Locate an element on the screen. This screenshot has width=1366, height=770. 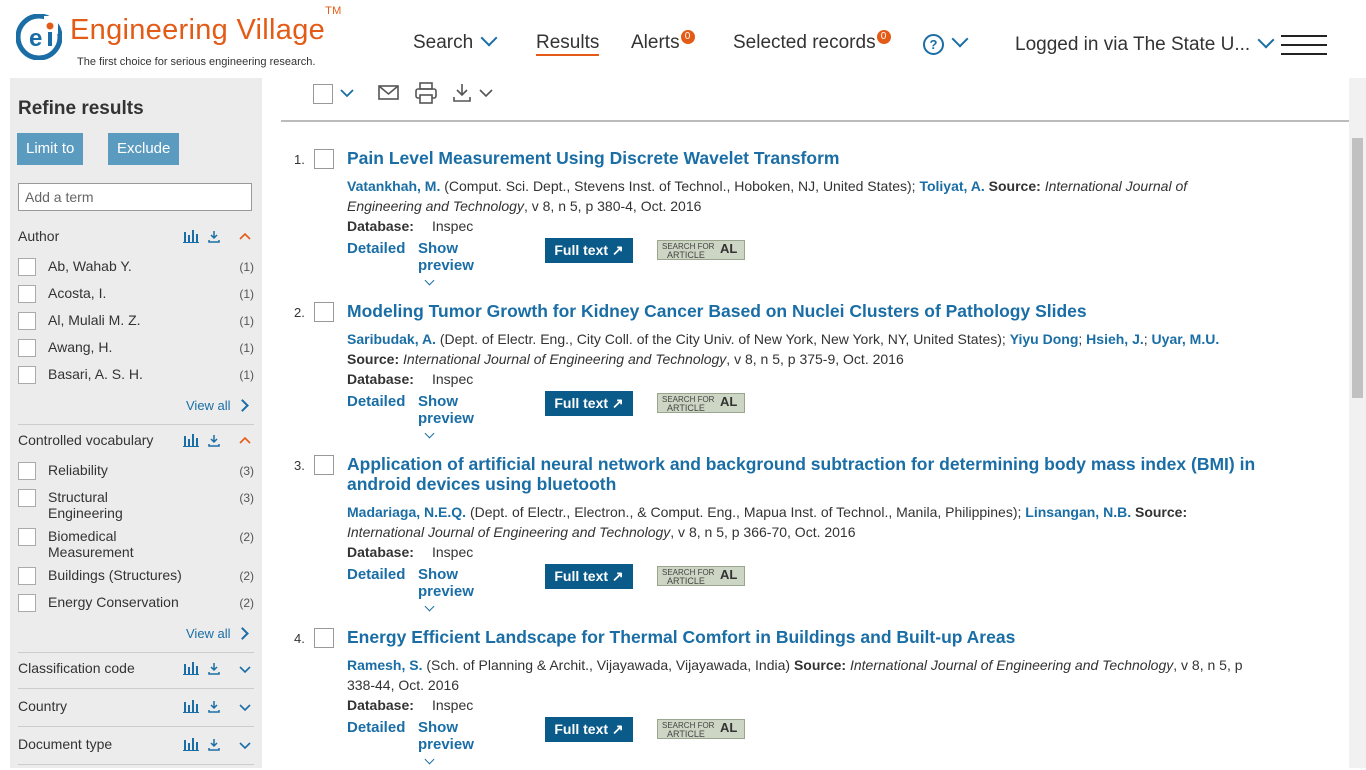
nav-search: Search is located at coordinates (455, 41).